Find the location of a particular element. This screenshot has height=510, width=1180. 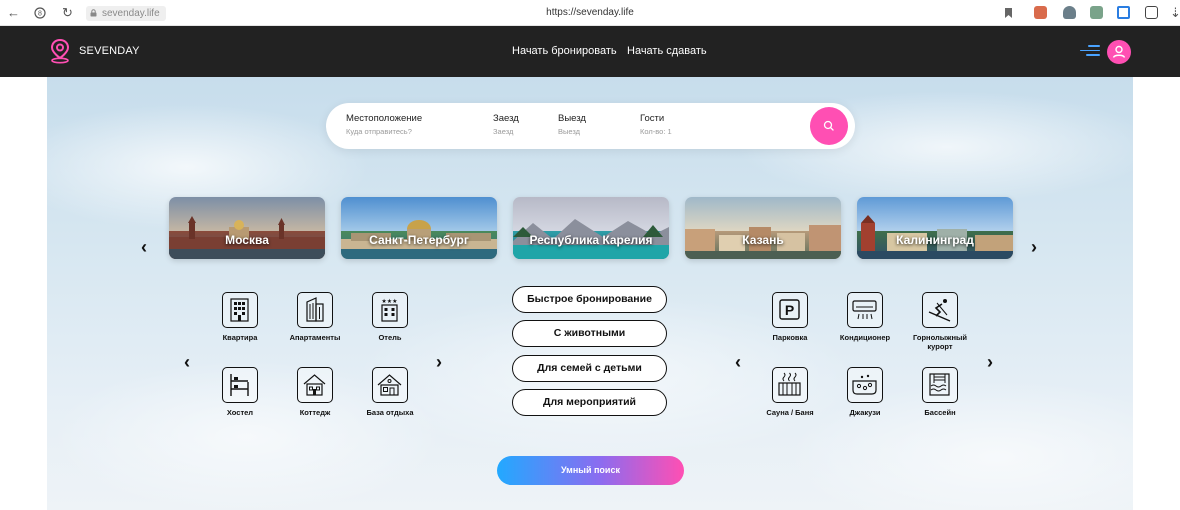

type-label: Отель is located at coordinates (390, 337).